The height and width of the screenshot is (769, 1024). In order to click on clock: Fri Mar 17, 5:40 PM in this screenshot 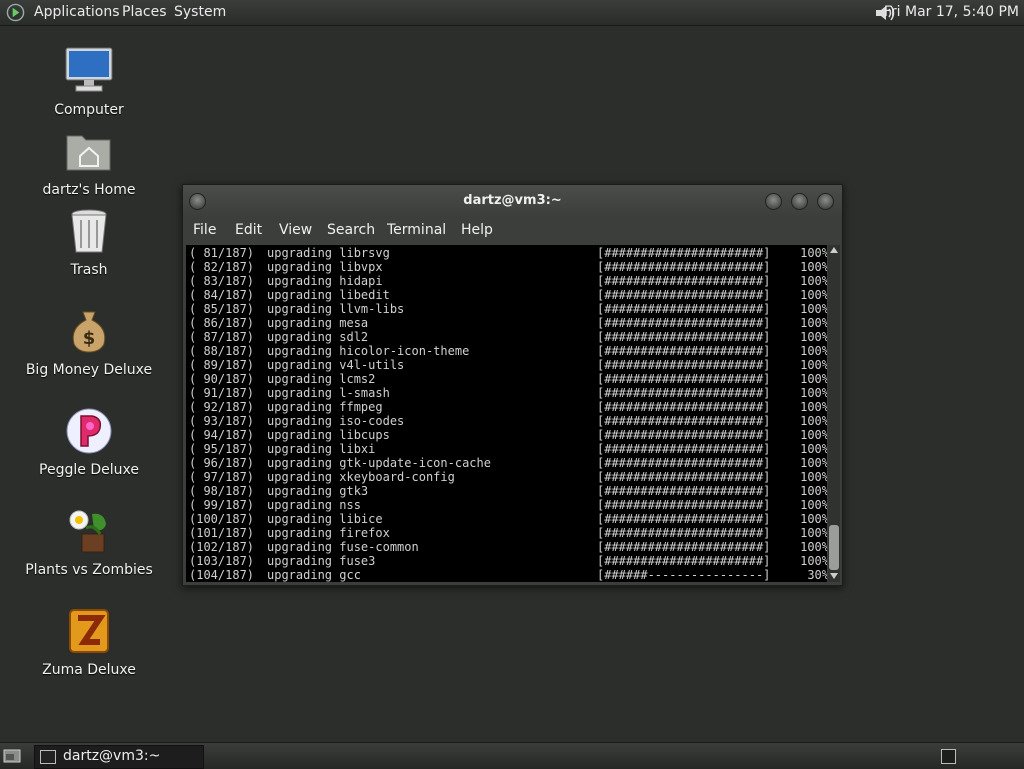, I will do `click(951, 12)`.